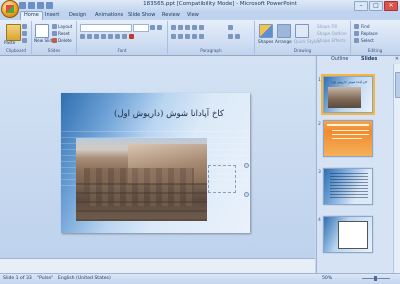  I want to click on thumbnail-photo, so click(344, 97).